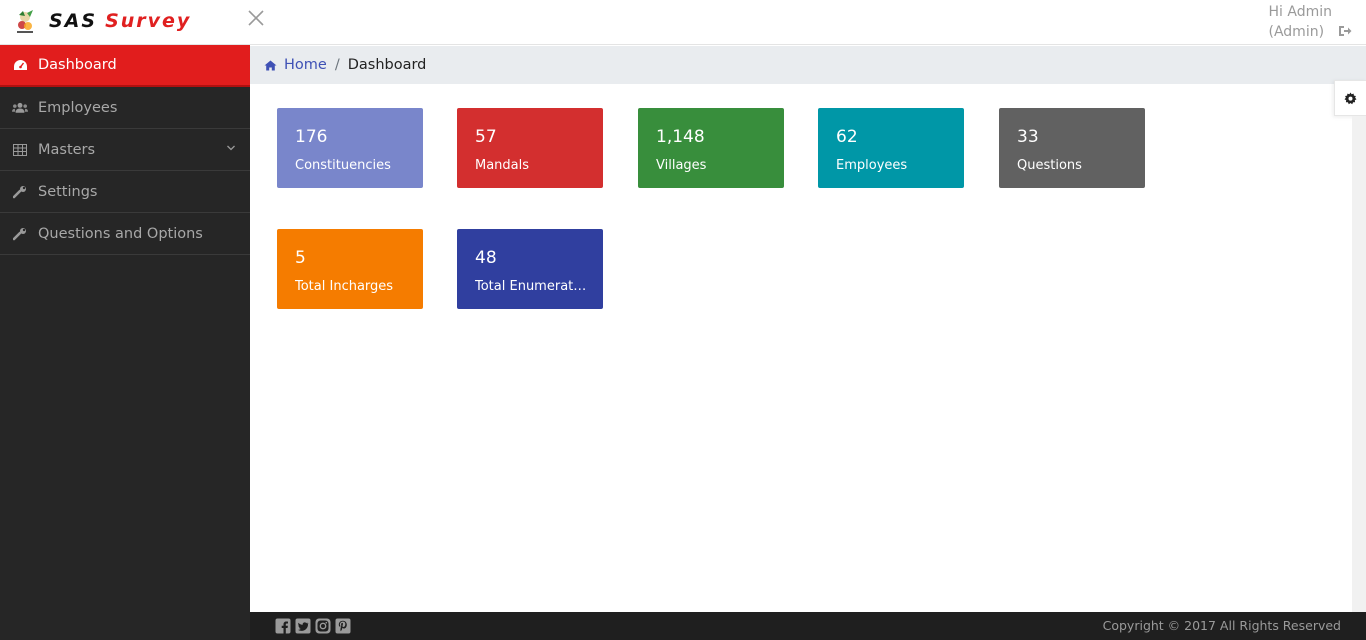 The width and height of the screenshot is (1366, 640). What do you see at coordinates (847, 137) in the screenshot?
I see `stat-value: 62` at bounding box center [847, 137].